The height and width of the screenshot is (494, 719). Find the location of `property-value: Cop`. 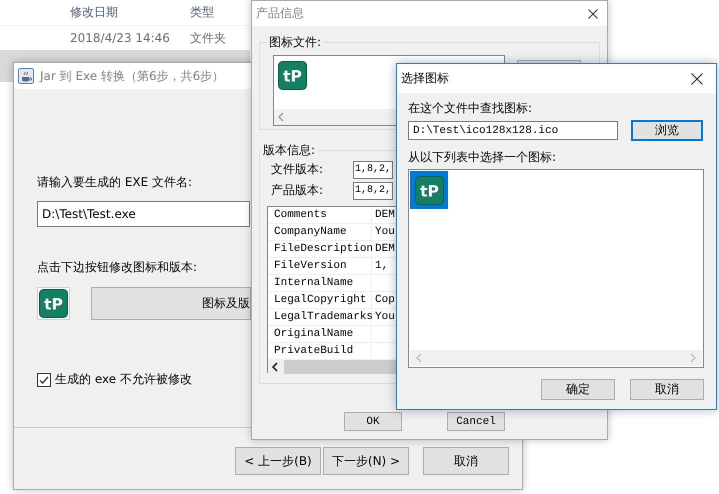

property-value: Cop is located at coordinates (385, 300).